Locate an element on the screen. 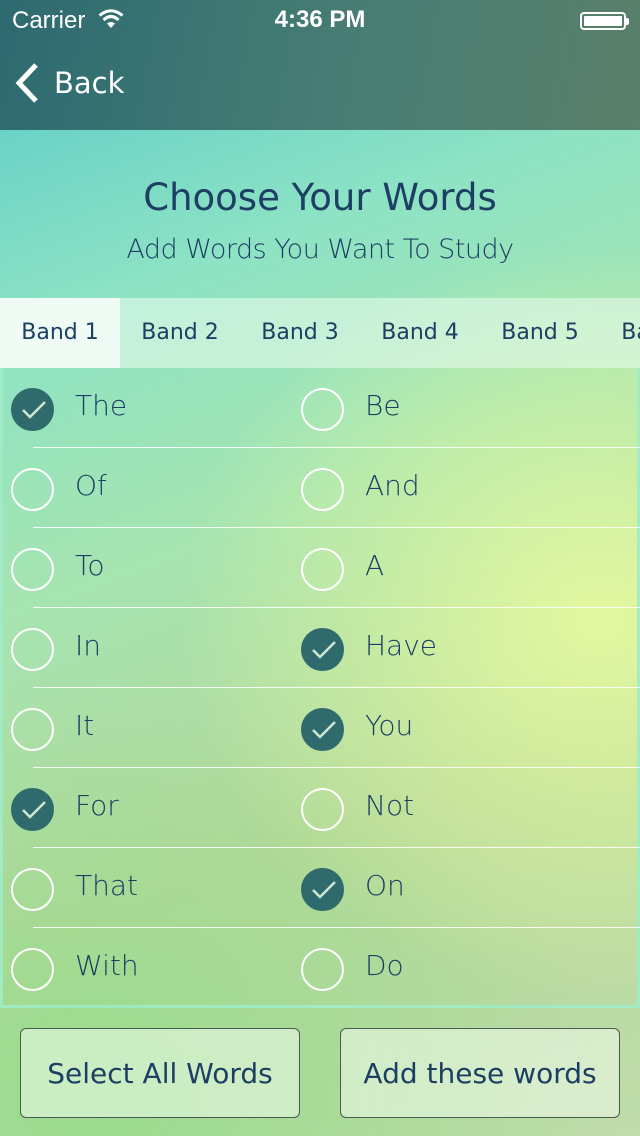  word-row: The Be is located at coordinates (321, 408).